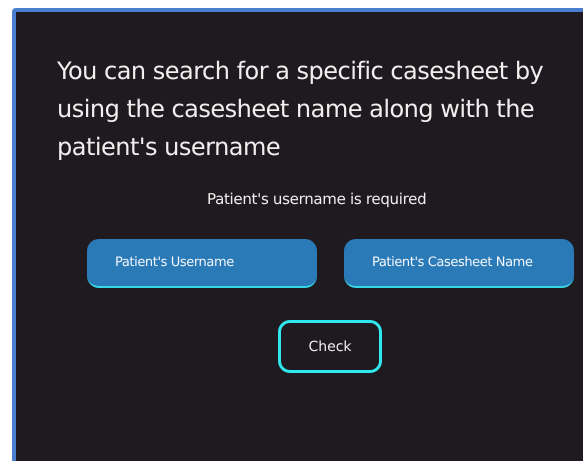  I want to click on input-field: Patient's Casesheet Name, so click(459, 263).